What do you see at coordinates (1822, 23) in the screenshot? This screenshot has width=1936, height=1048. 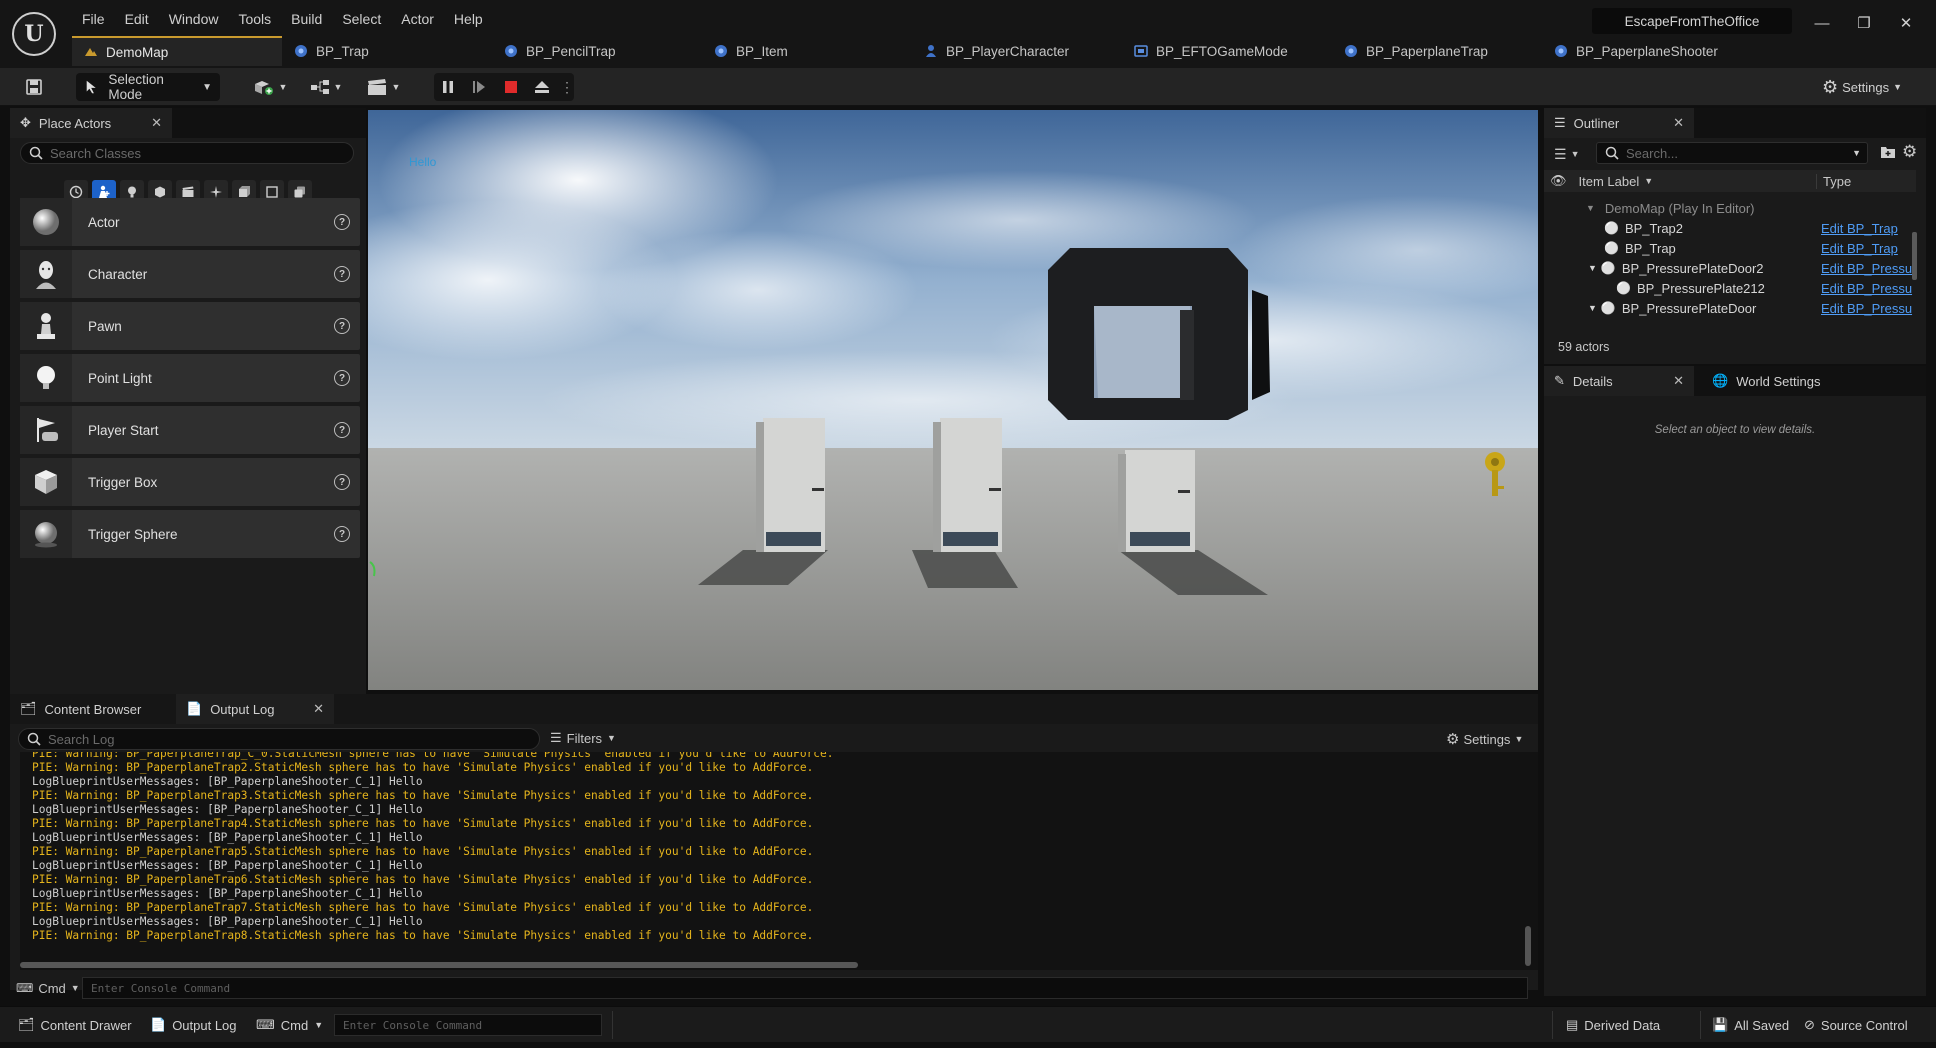 I see `minimize-button: —` at bounding box center [1822, 23].